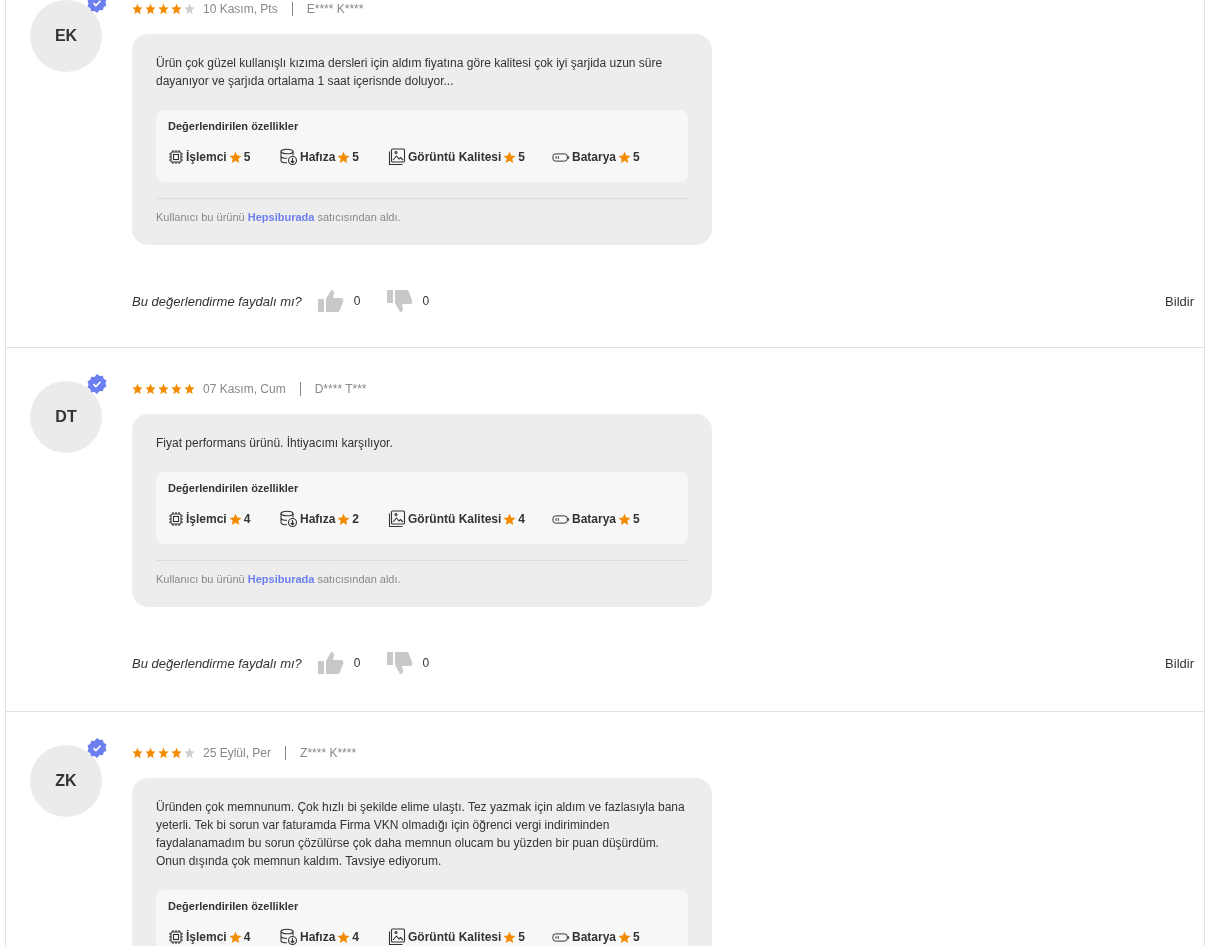 The height and width of the screenshot is (946, 1217). I want to click on reviewer-name: Z**** K****, so click(328, 753).